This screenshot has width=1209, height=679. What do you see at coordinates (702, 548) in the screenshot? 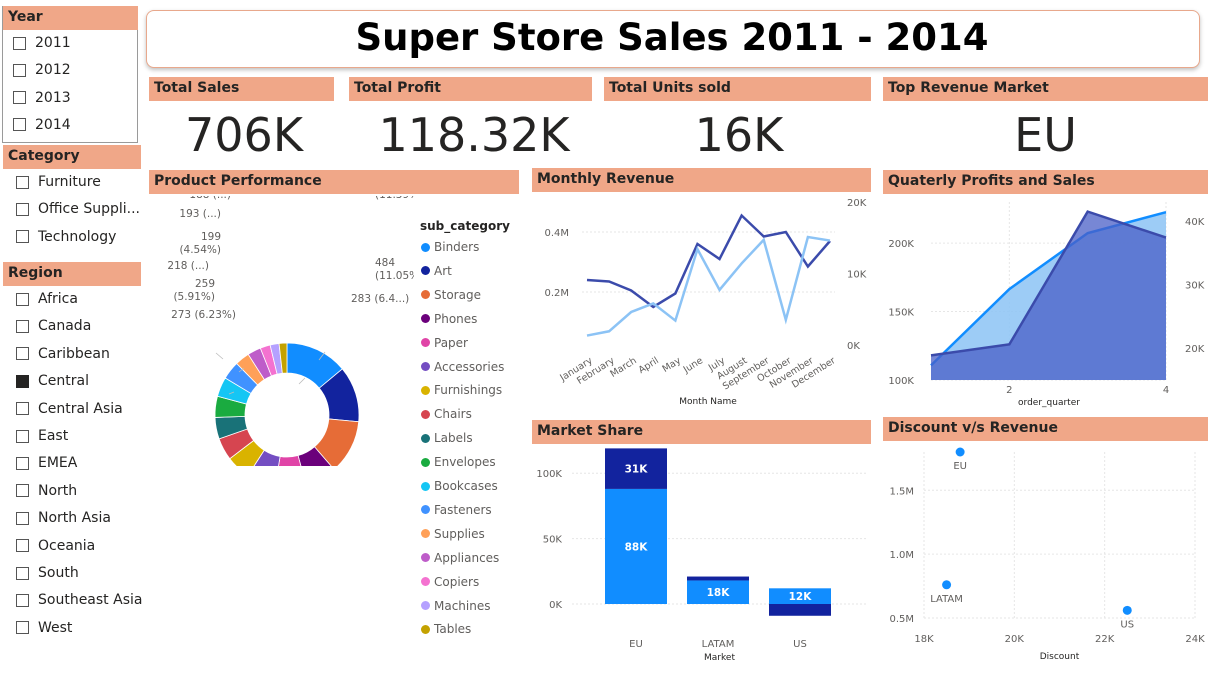
I see `market-share-chart: 100K 50K 0K 88K 31K EU 18K LATAM 12K US` at bounding box center [702, 548].